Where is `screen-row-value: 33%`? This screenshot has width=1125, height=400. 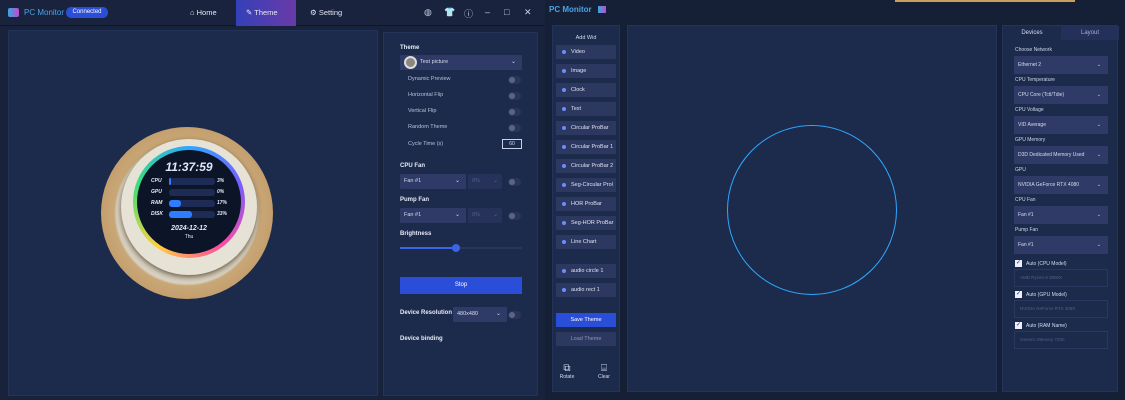 screen-row-value: 33% is located at coordinates (222, 214).